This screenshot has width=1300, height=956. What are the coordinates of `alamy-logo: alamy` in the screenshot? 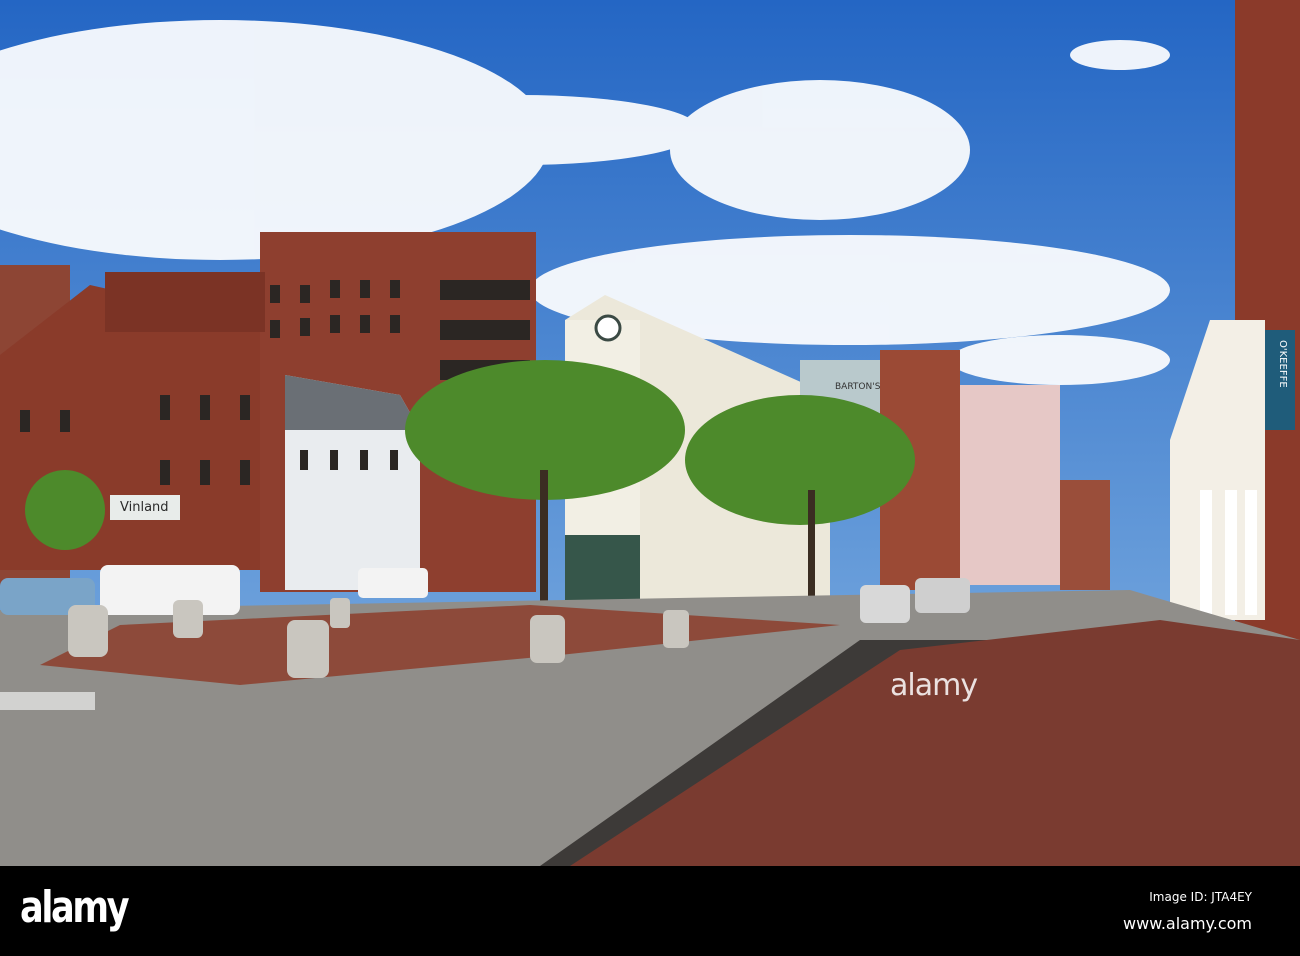 It's located at (75, 907).